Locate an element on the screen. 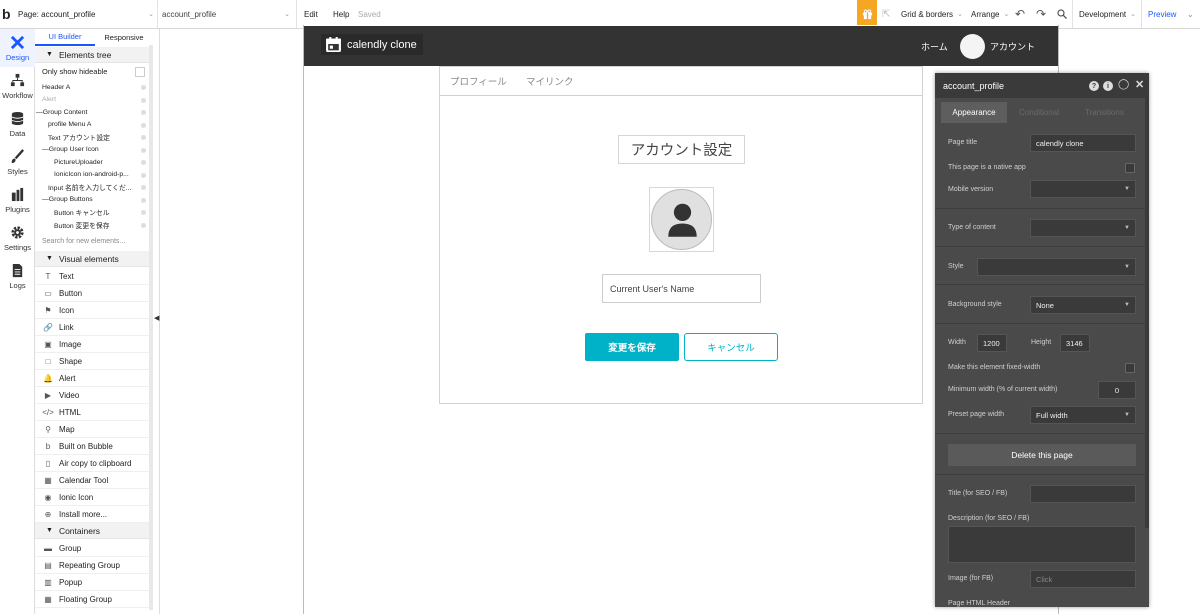 This screenshot has height=614, width=1200. bubble-logo-icon: b is located at coordinates (6, 14).